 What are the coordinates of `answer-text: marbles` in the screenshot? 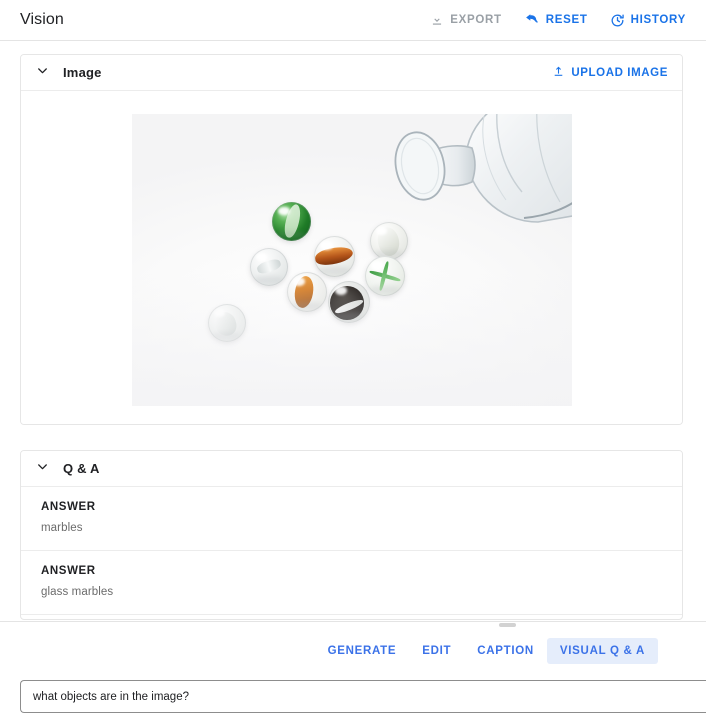 It's located at (62, 528).